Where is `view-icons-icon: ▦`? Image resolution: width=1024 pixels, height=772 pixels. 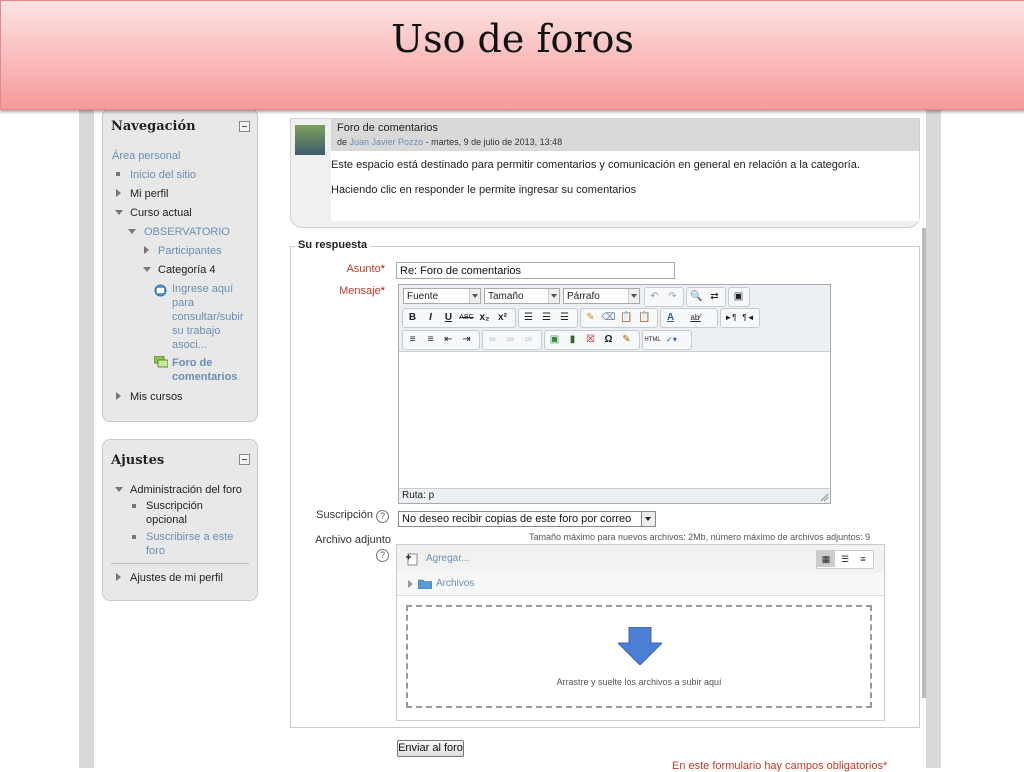 view-icons-icon: ▦ is located at coordinates (826, 559).